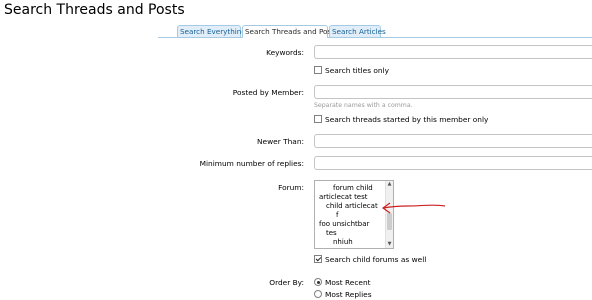  Describe the element at coordinates (413, 208) in the screenshot. I see `annotation-arrow-icon` at that location.